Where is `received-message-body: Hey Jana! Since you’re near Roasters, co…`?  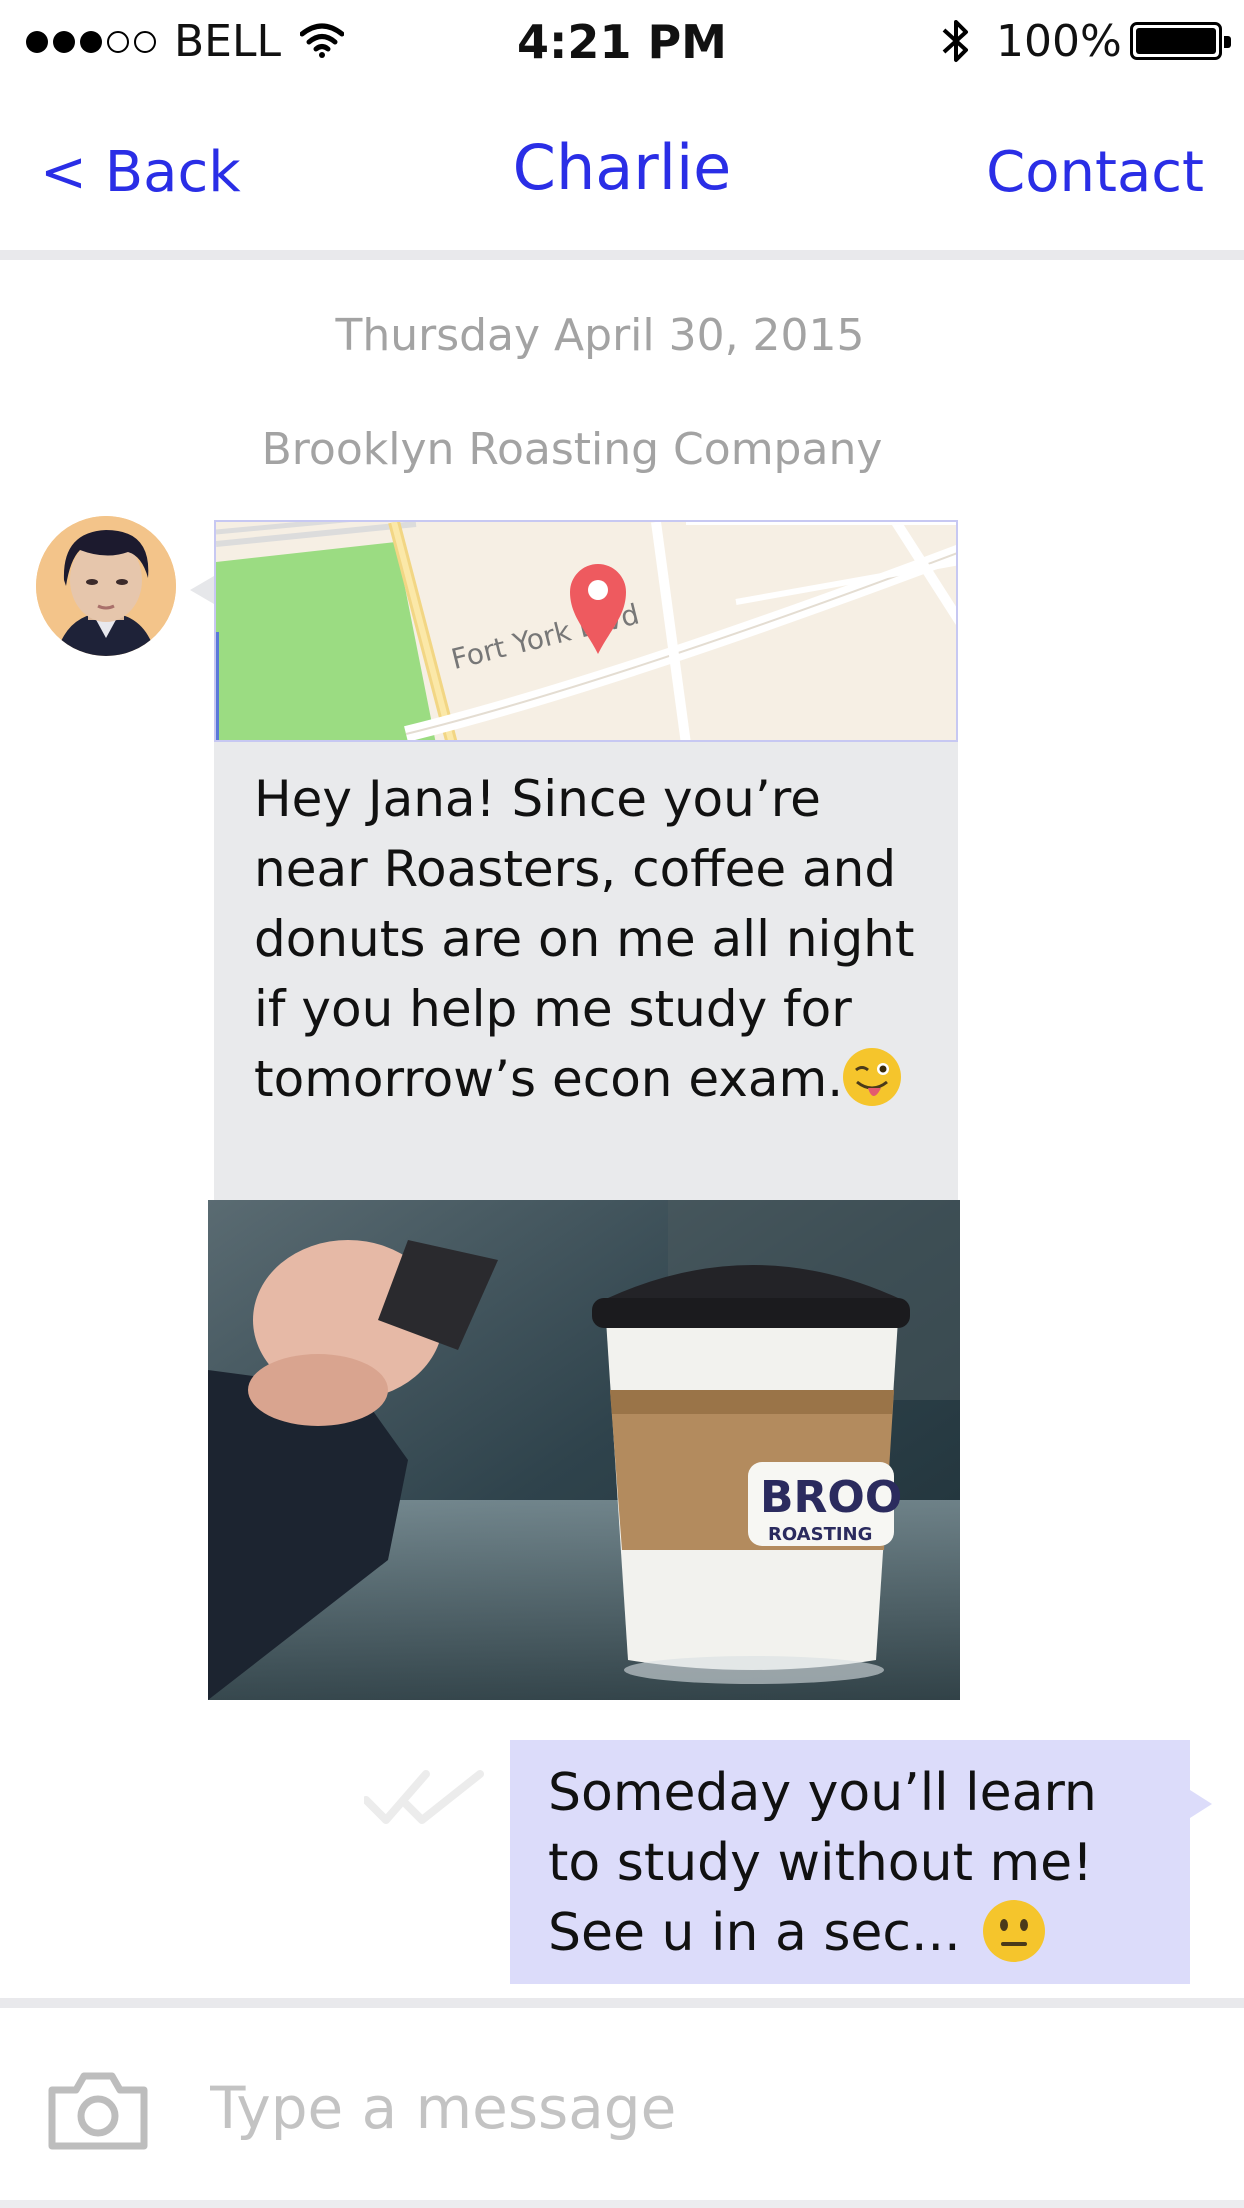
received-message-body: Hey Jana! Since you’re near Roasters, co… is located at coordinates (584, 939).